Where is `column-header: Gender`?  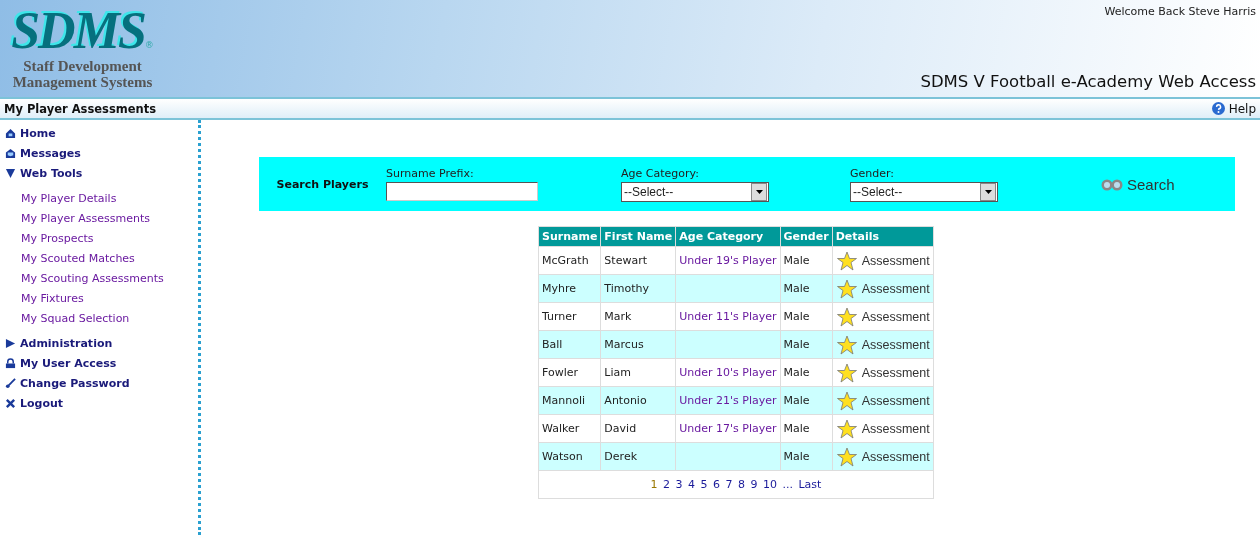 column-header: Gender is located at coordinates (806, 236).